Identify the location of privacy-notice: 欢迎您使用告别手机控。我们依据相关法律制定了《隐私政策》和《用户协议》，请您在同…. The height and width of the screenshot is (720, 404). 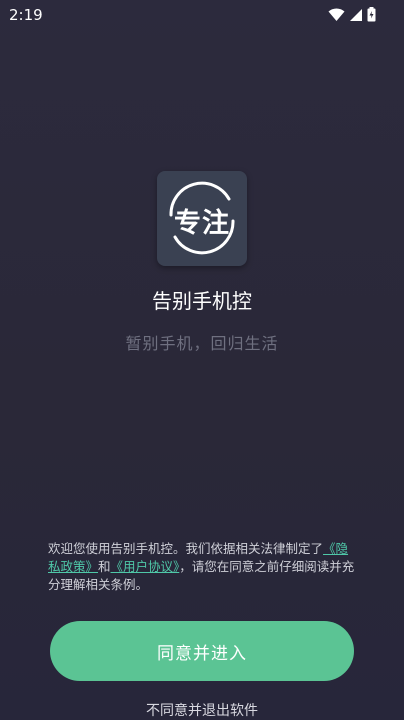
(204, 567).